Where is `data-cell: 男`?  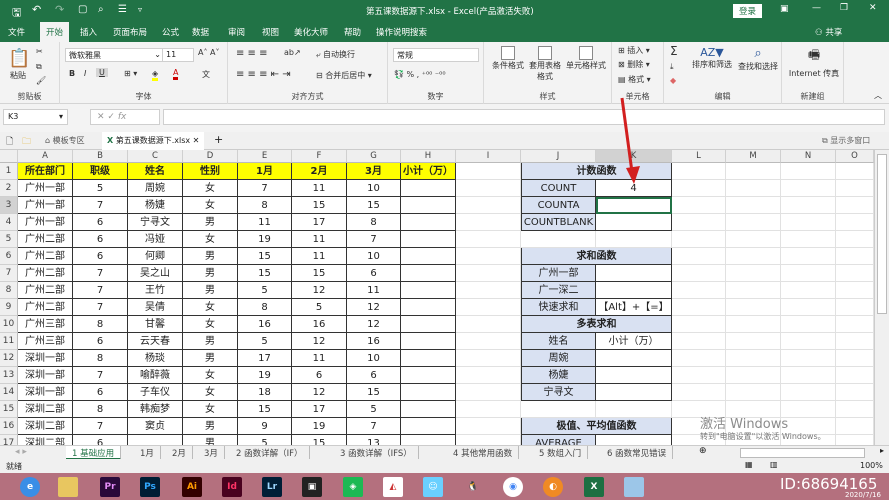
data-cell: 男 is located at coordinates (210, 358).